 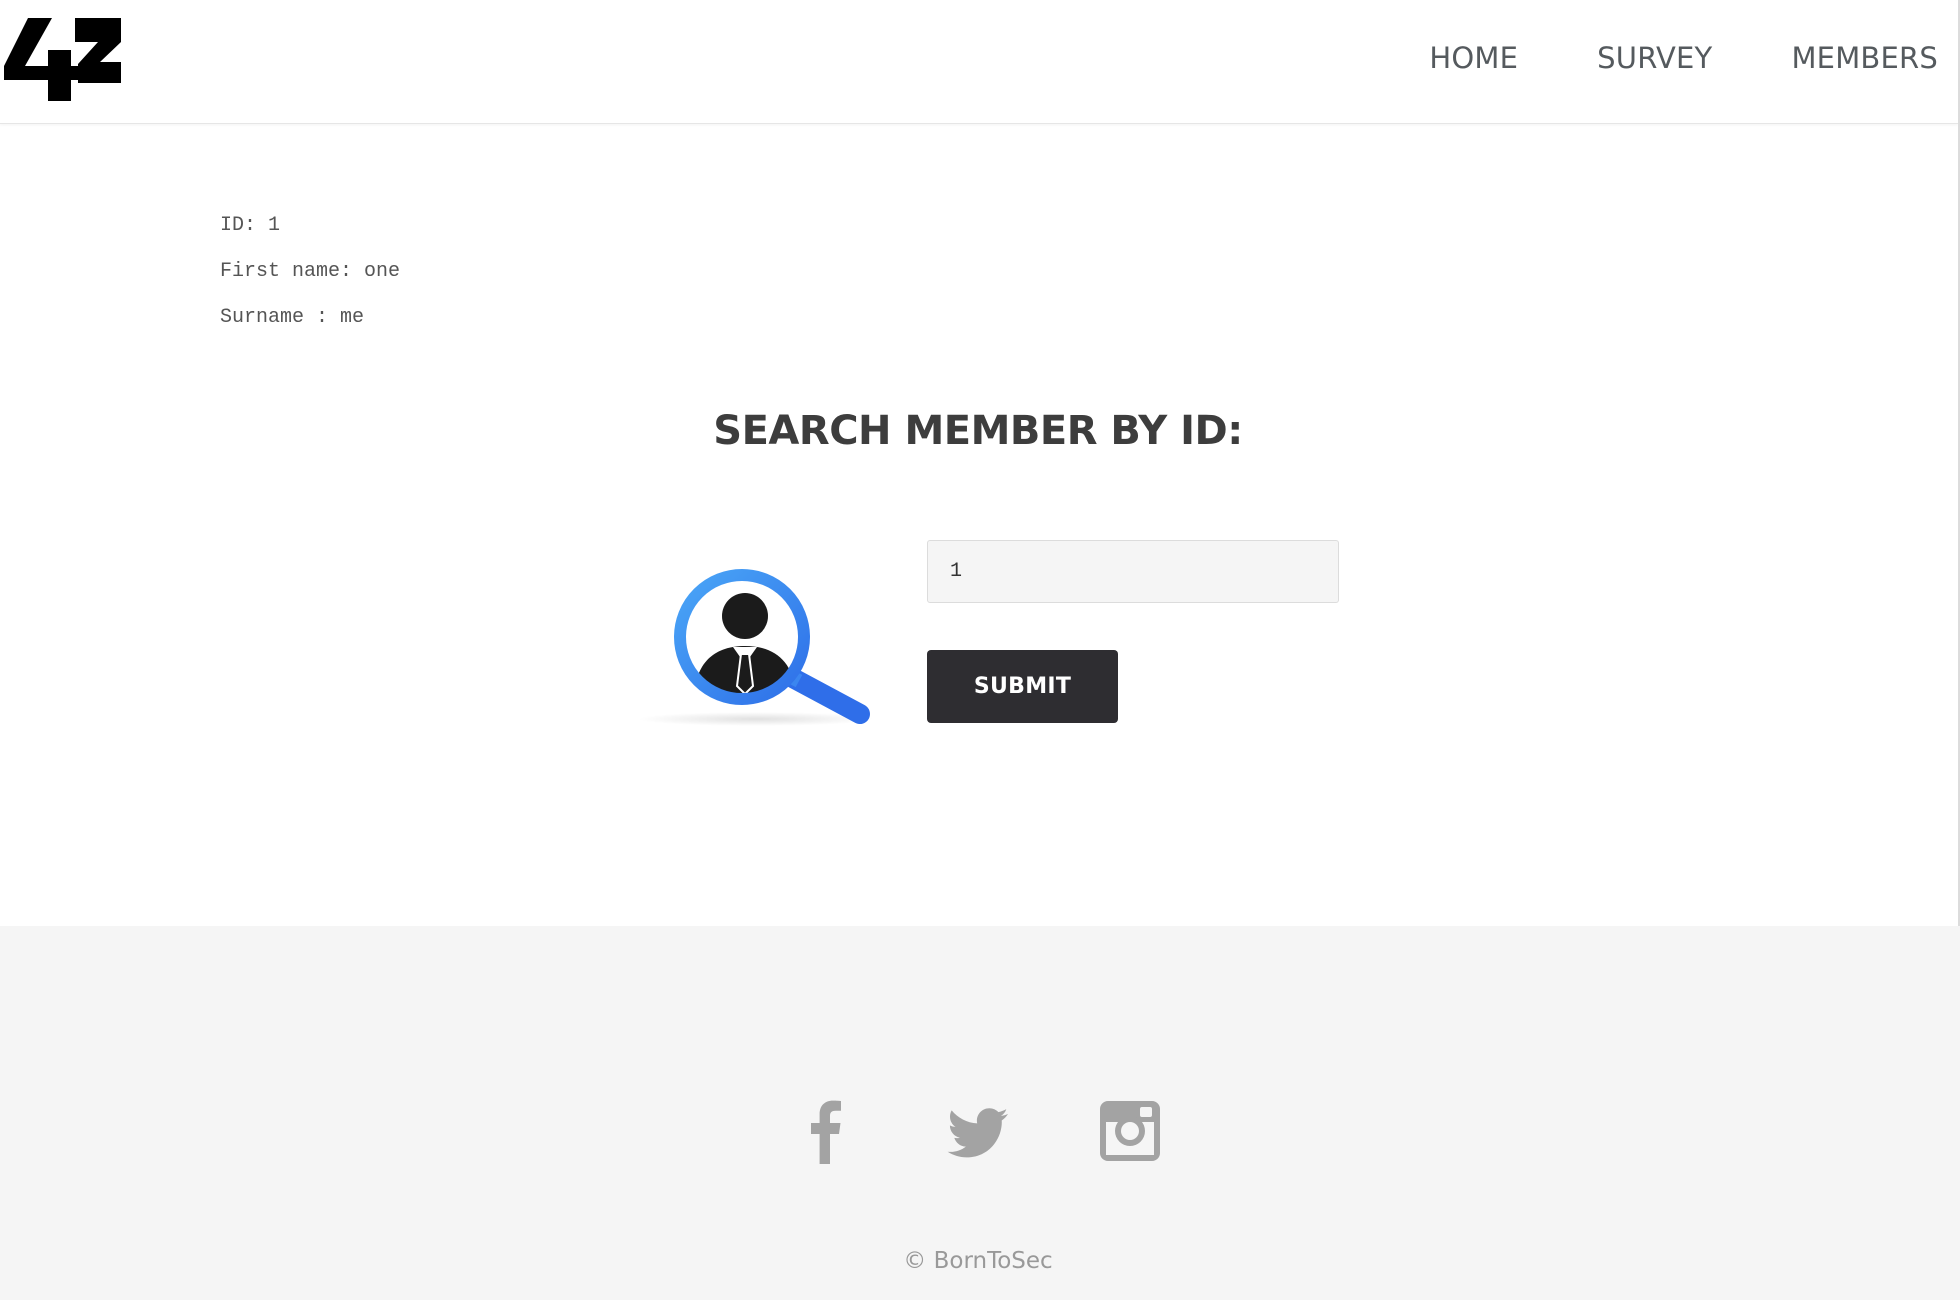 What do you see at coordinates (1022, 686) in the screenshot?
I see `submit-button: SUBMIT` at bounding box center [1022, 686].